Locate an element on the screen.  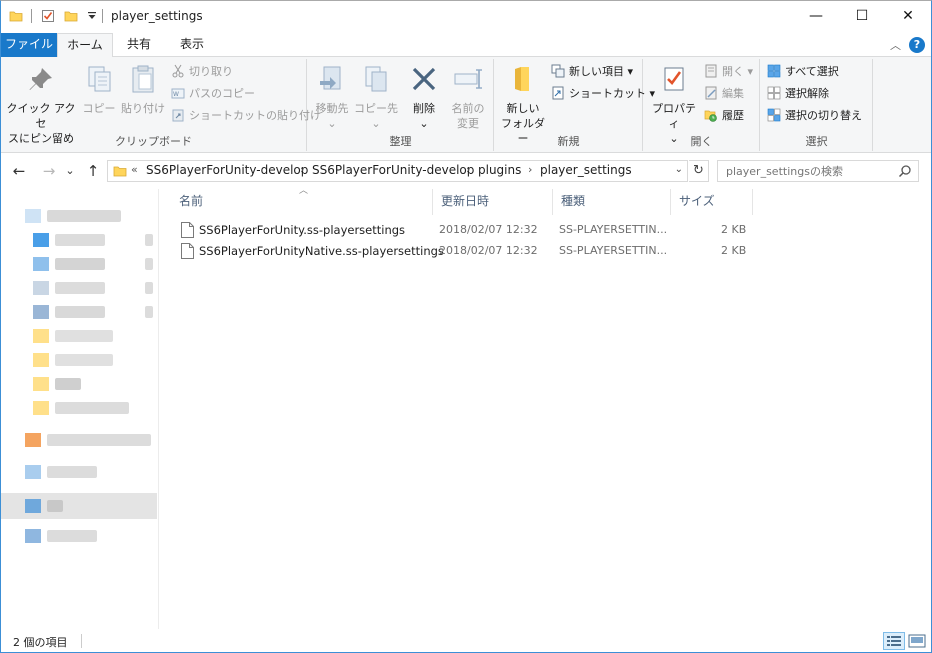
file-size: 2 KB is located at coordinates (734, 250).